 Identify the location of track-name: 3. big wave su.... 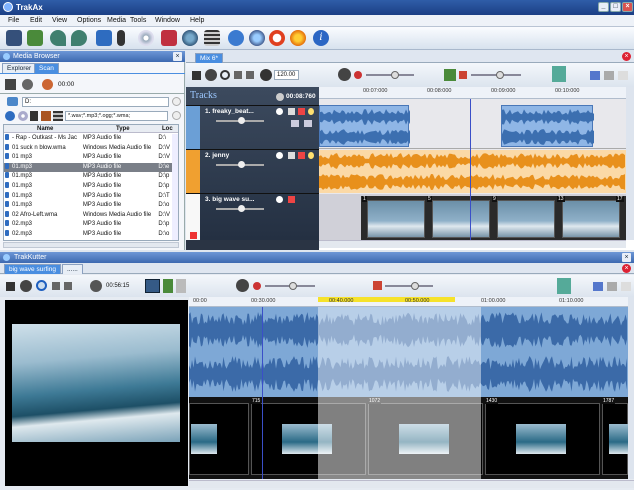
(230, 199).